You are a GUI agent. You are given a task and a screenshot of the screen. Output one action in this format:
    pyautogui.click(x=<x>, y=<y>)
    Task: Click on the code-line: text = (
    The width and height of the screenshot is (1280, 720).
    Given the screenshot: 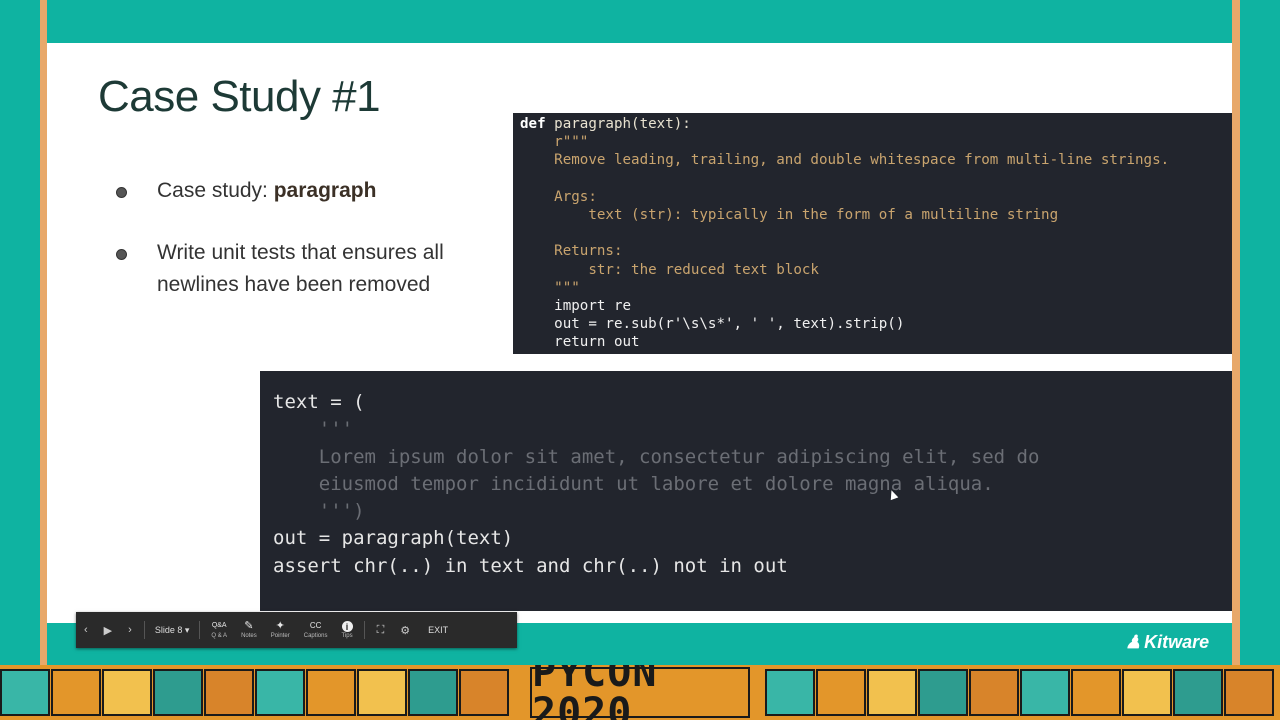 What is the action you would take?
    pyautogui.click(x=319, y=402)
    